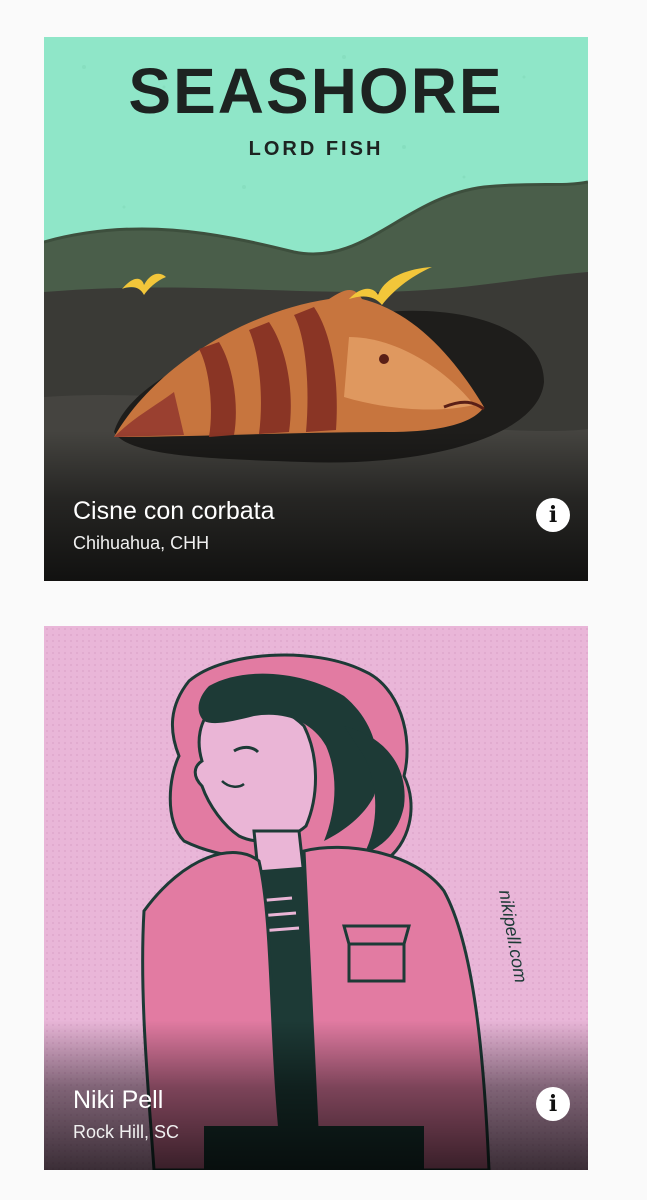 Image resolution: width=647 pixels, height=1200 pixels. I want to click on card-caption: Cisne con corbata Chihuahua, CHH, so click(174, 525).